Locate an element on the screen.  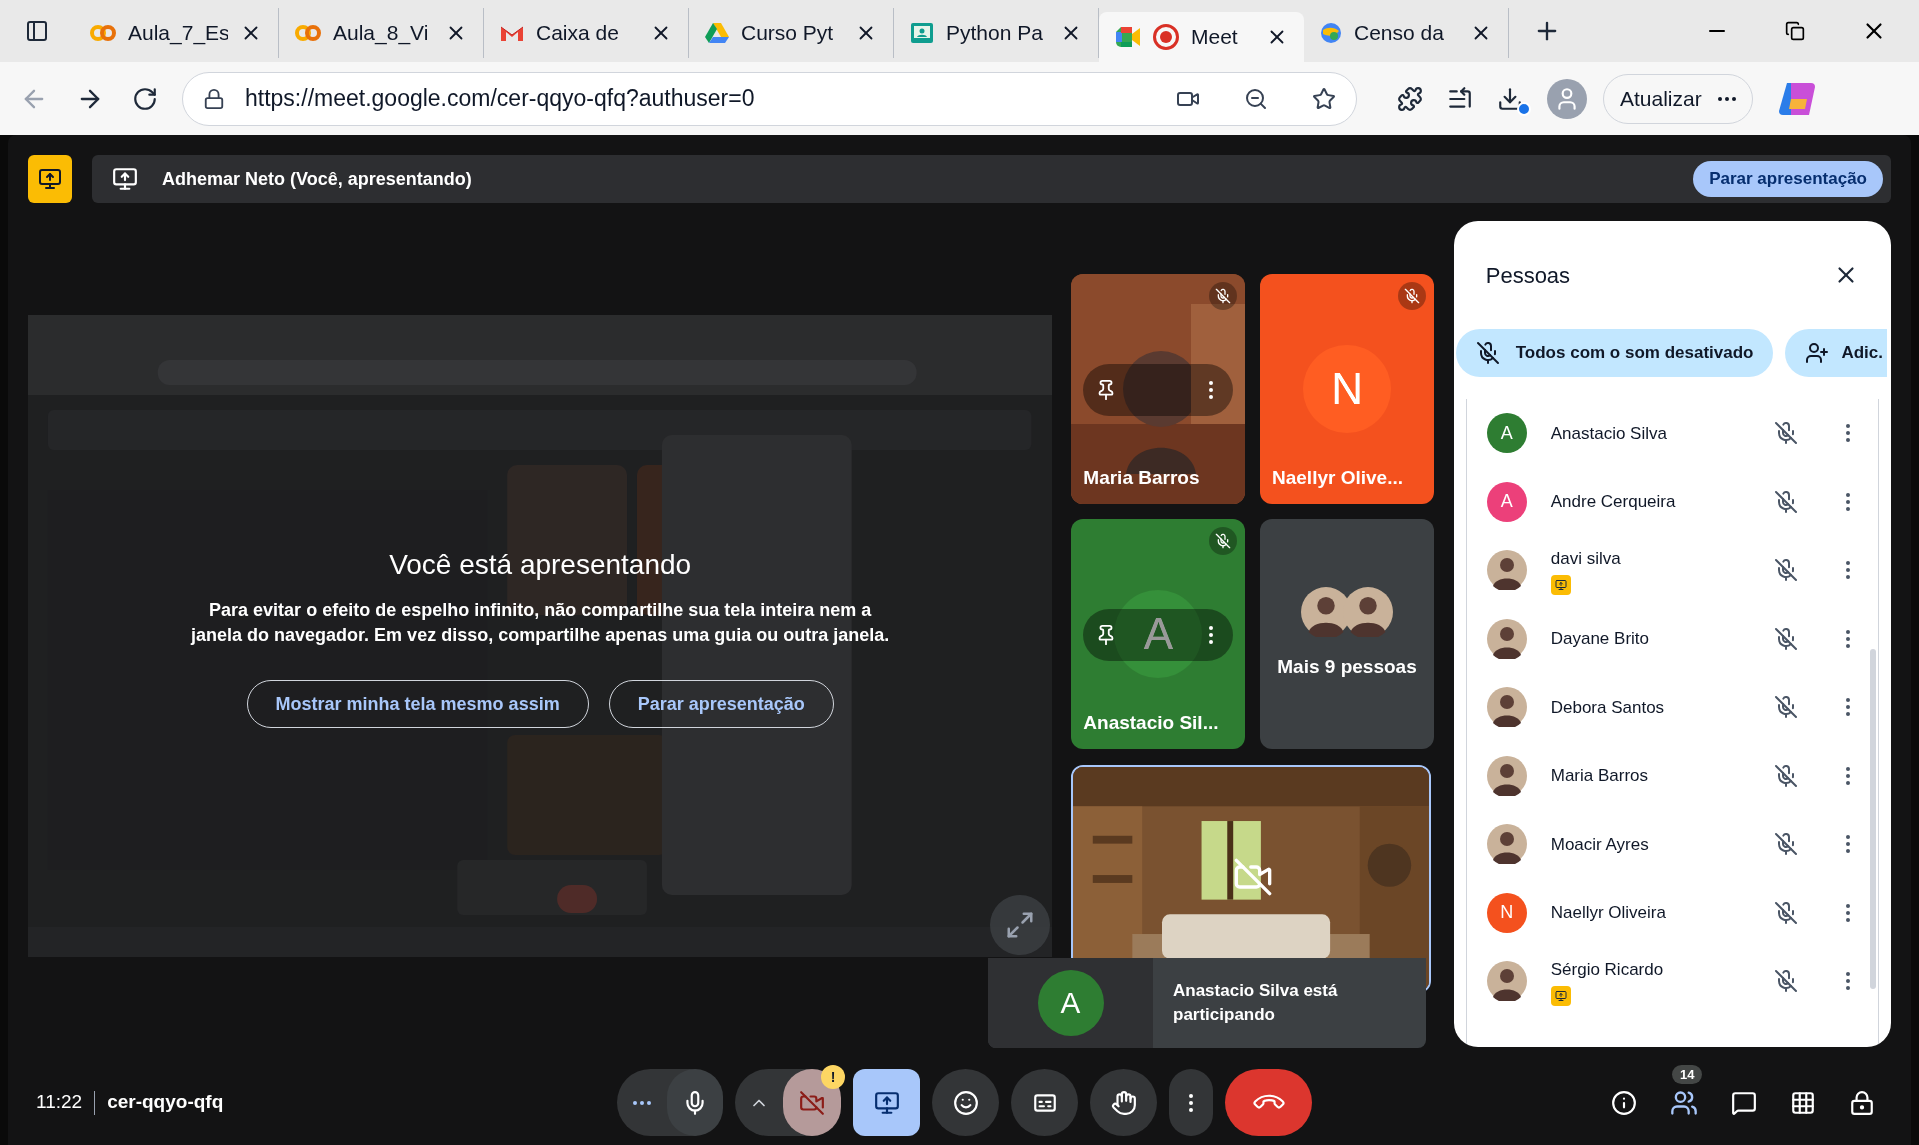
address-bar: https://meet.google.com/cer-qqyo-qfq?authuser=0 is located at coordinates (769, 98).